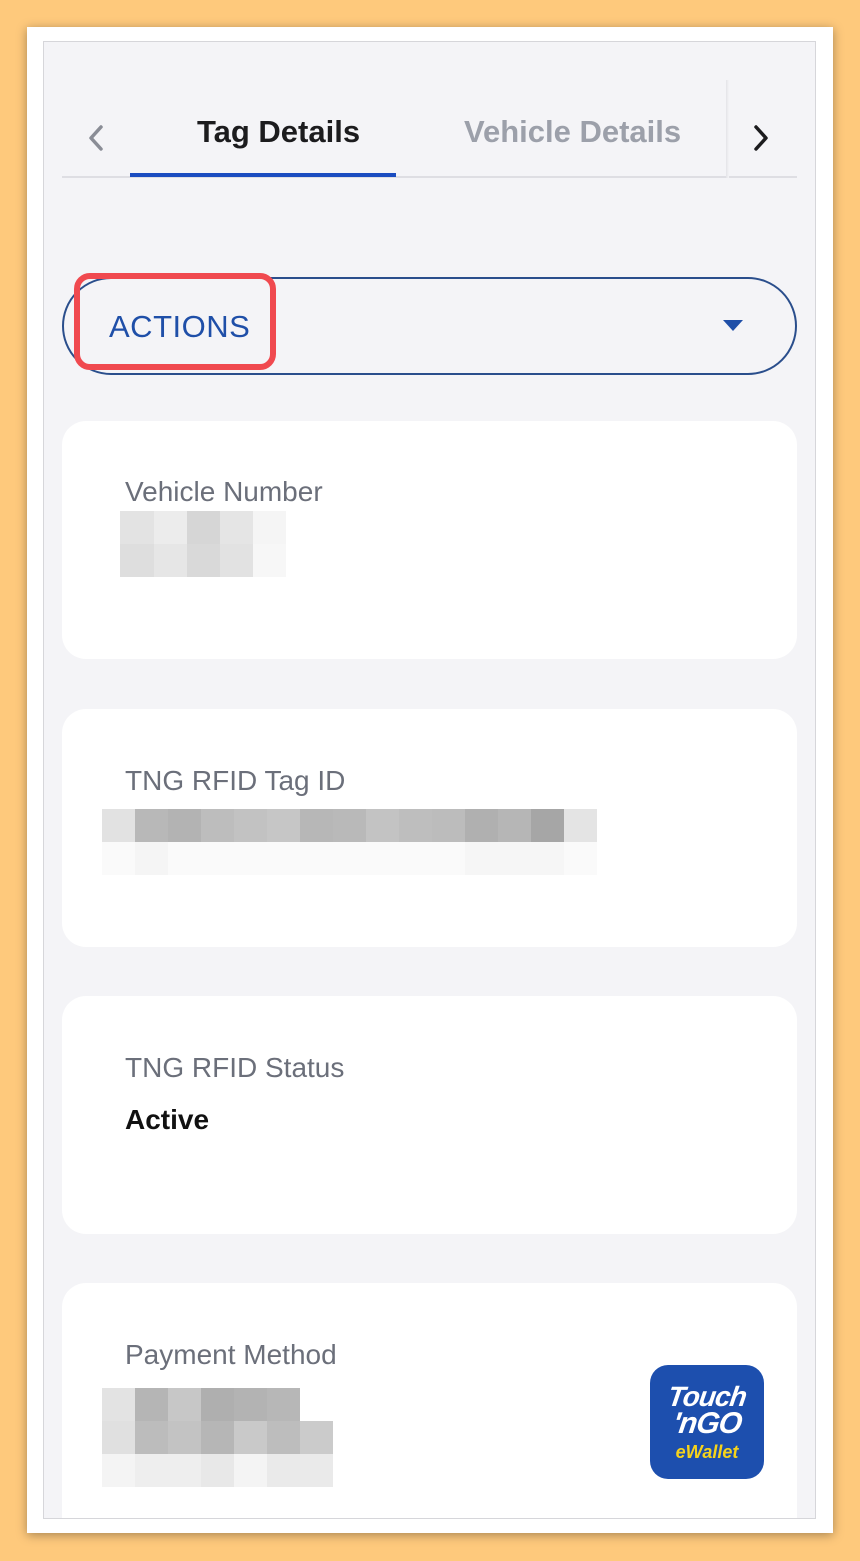 The height and width of the screenshot is (1561, 860). Describe the element at coordinates (224, 491) in the screenshot. I see `vehicle-number-label: Vehicle Number` at that location.